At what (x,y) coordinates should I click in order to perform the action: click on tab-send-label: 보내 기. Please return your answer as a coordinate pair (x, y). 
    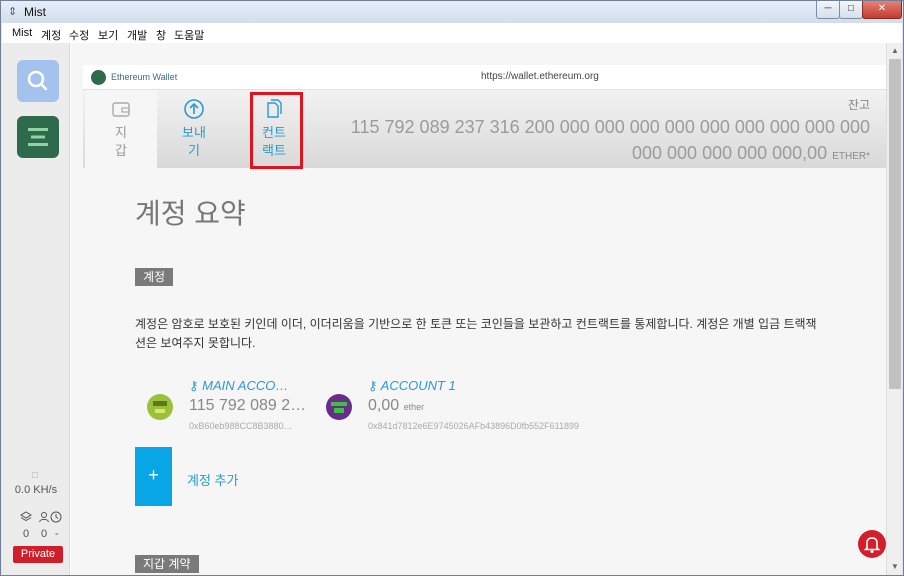
    Looking at the image, I should click on (194, 141).